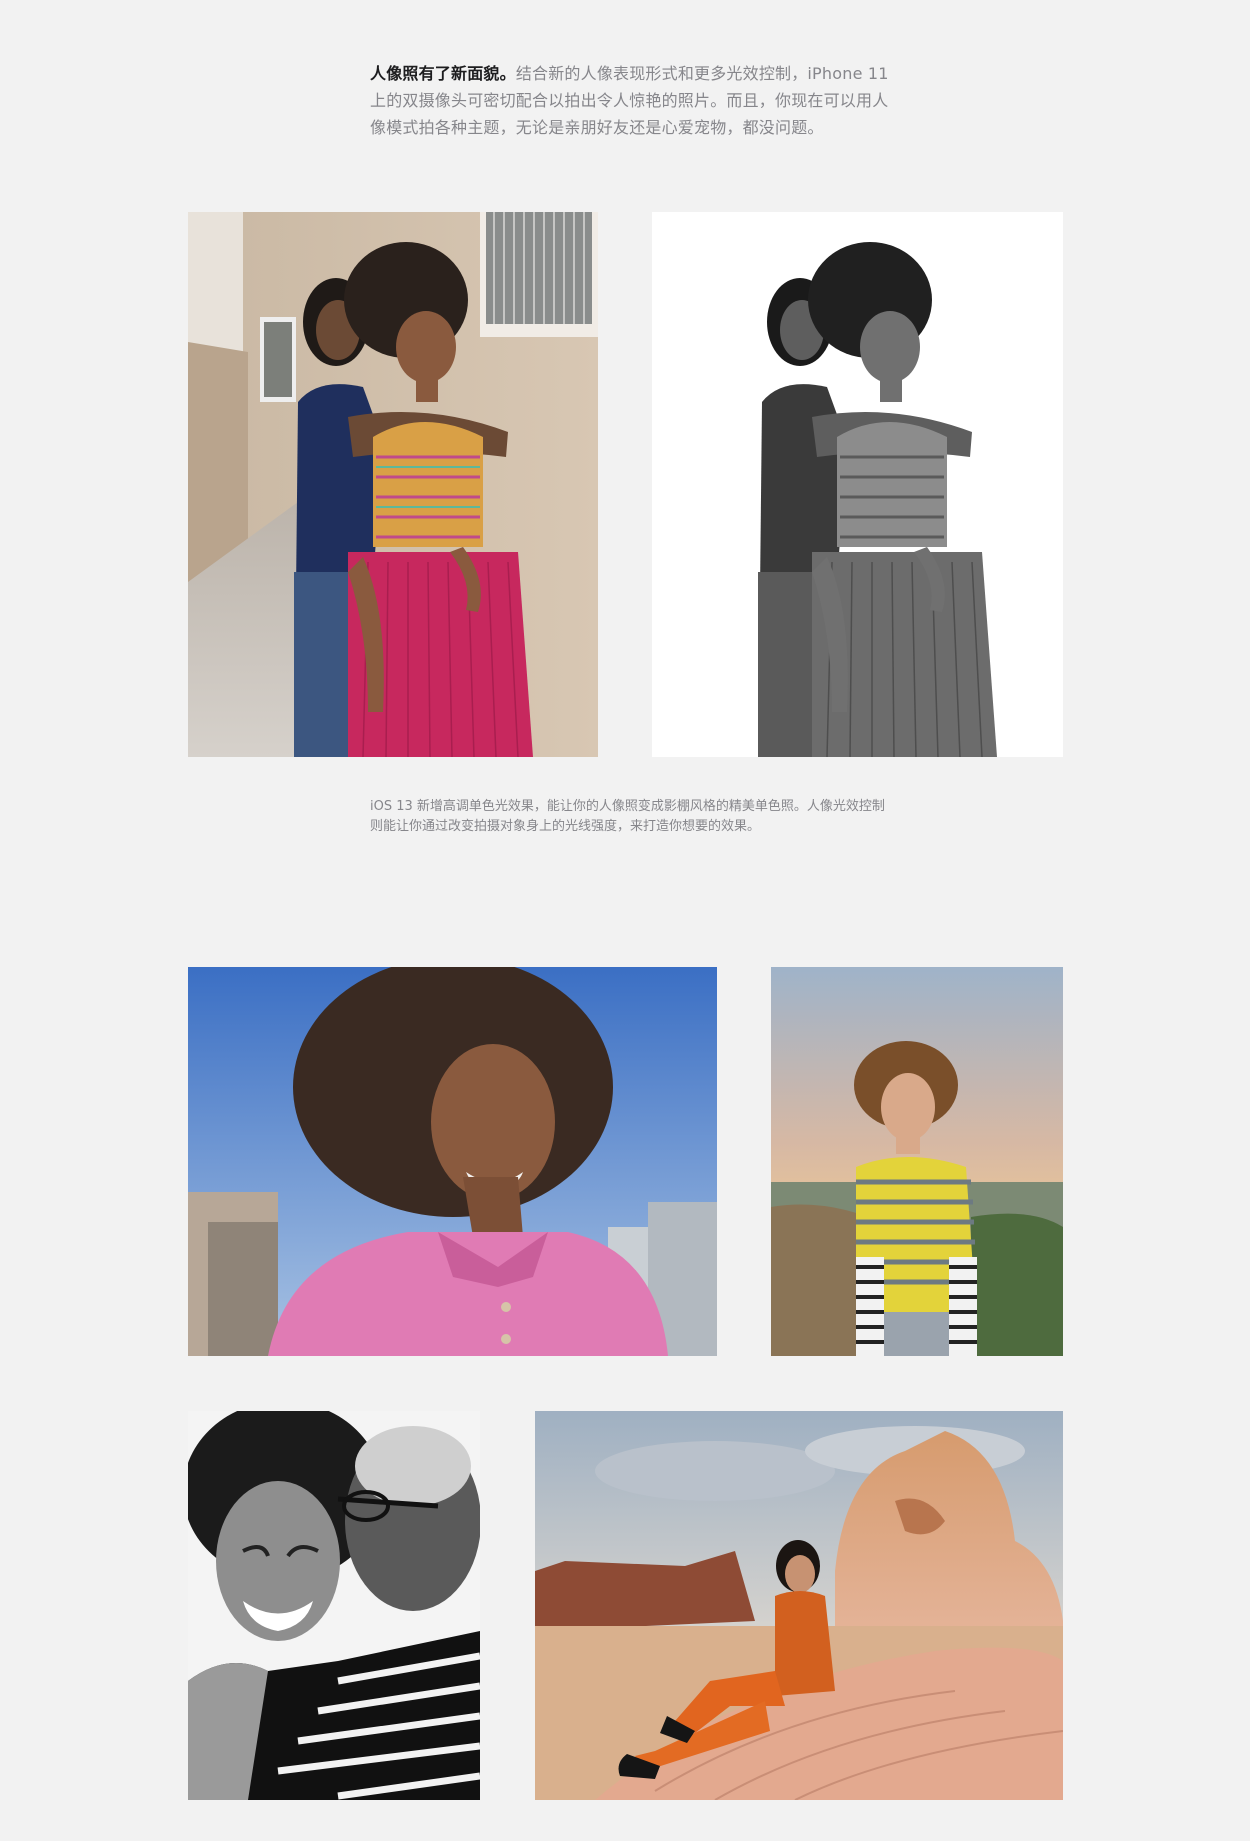 This screenshot has width=1250, height=1841. I want to click on couple-high-key-mono-photo, so click(857, 484).